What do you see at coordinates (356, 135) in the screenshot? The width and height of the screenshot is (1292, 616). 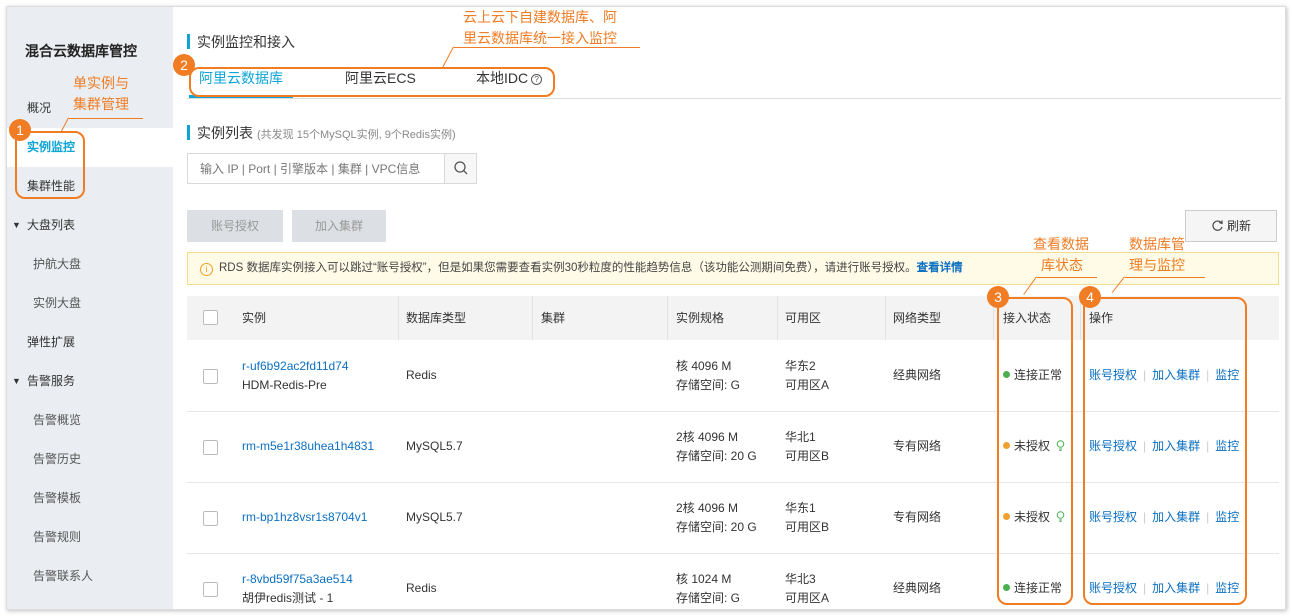 I see `section-subtitle: (共发现 15个MySQL实例, 9个Redis实例)` at bounding box center [356, 135].